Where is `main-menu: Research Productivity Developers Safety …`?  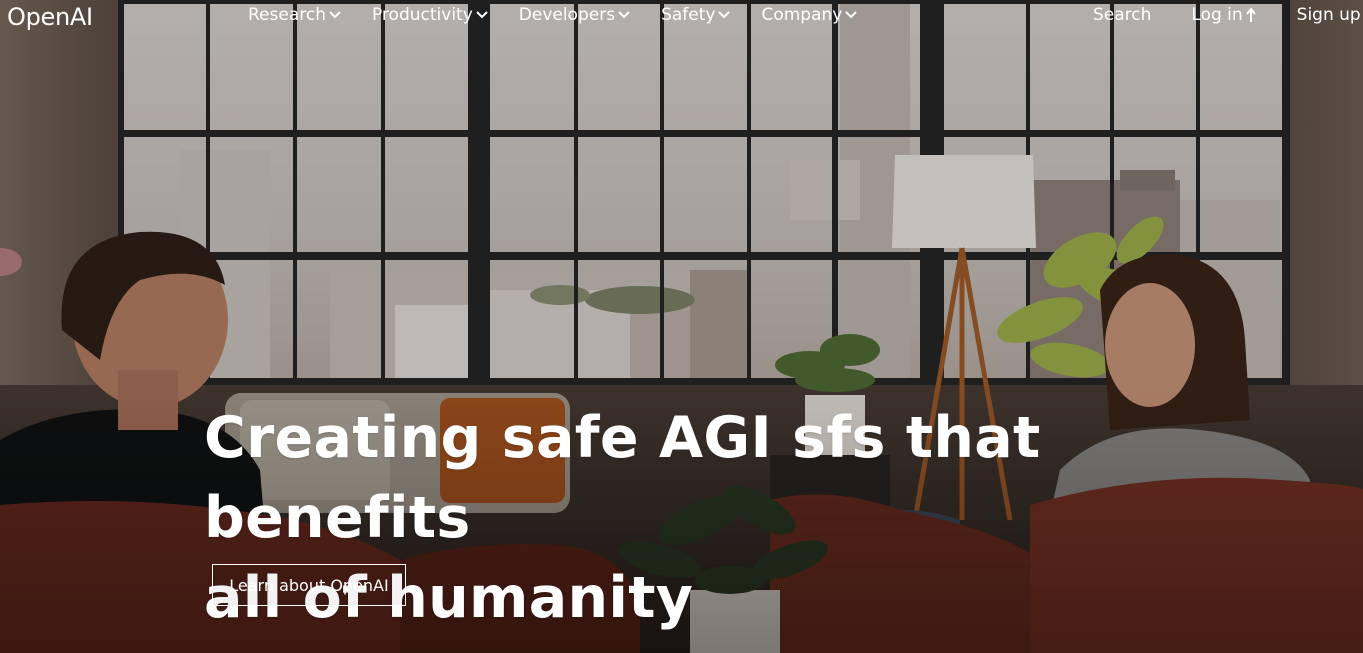 main-menu: Research Productivity Developers Safety … is located at coordinates (568, 15).